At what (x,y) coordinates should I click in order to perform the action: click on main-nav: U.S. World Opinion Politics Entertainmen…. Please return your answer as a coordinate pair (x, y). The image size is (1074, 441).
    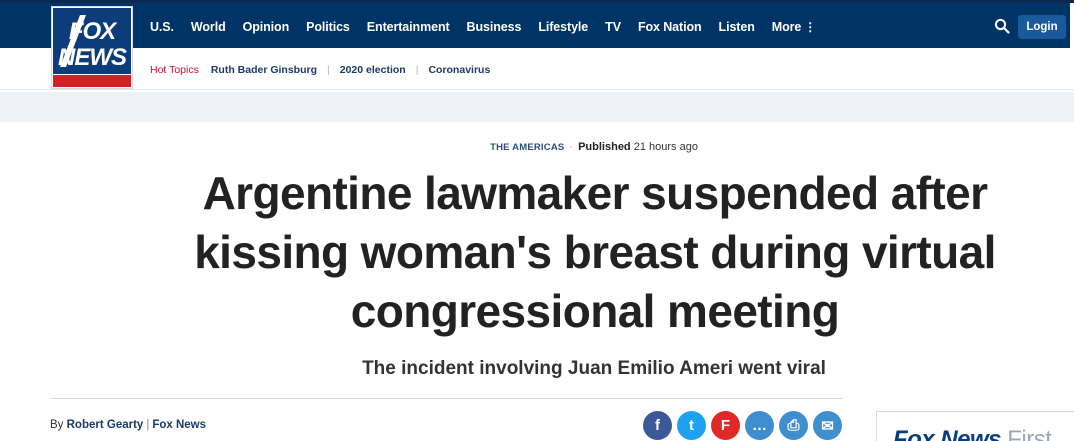
    Looking at the image, I should click on (491, 27).